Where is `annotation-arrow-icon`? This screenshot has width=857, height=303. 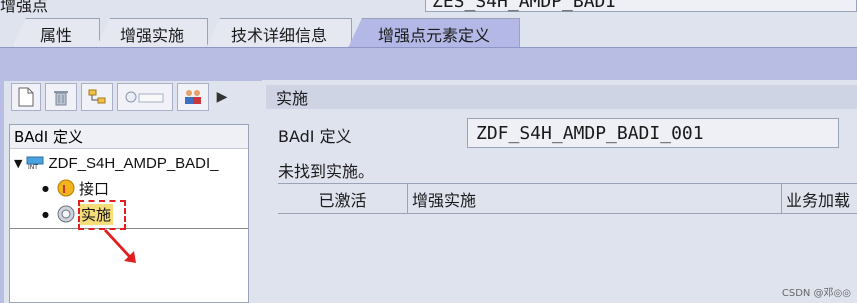 annotation-arrow-icon is located at coordinates (120, 246).